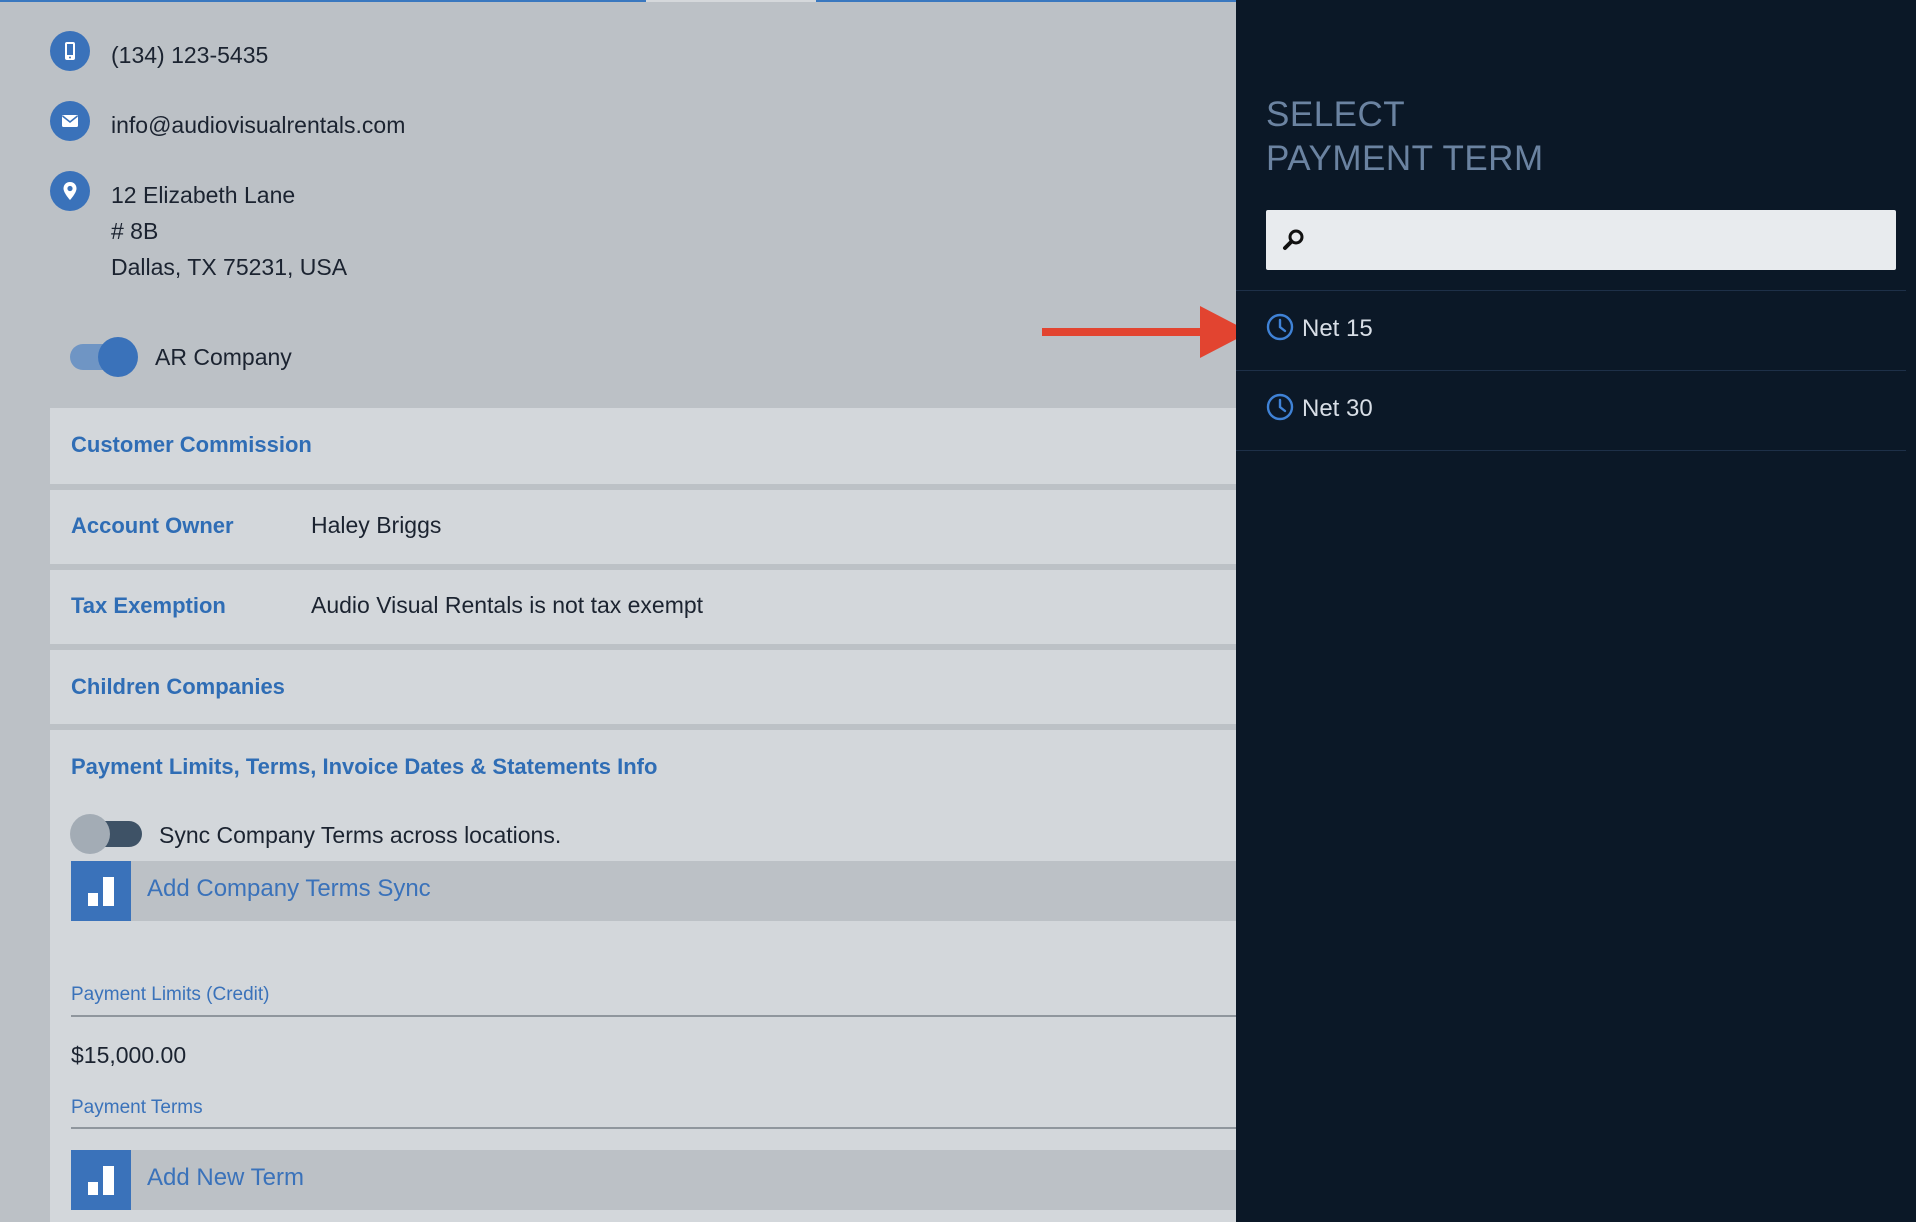 The image size is (1916, 1222). I want to click on sync-terms-toggle, so click(107, 834).